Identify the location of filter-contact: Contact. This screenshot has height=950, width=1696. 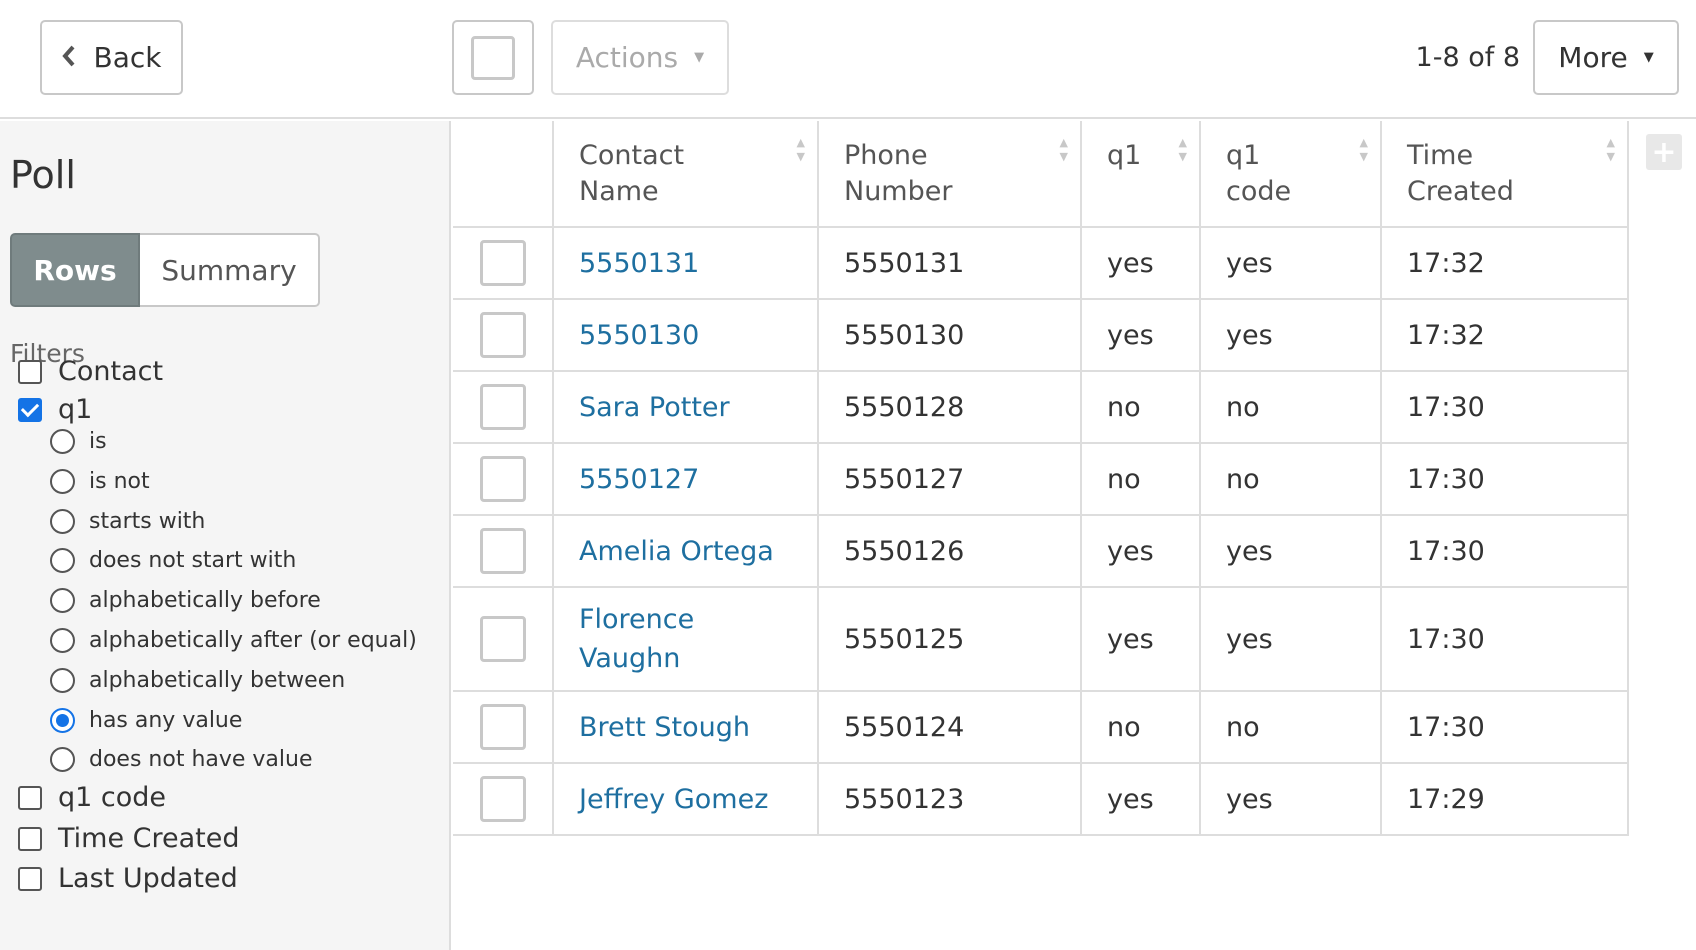
(90, 371).